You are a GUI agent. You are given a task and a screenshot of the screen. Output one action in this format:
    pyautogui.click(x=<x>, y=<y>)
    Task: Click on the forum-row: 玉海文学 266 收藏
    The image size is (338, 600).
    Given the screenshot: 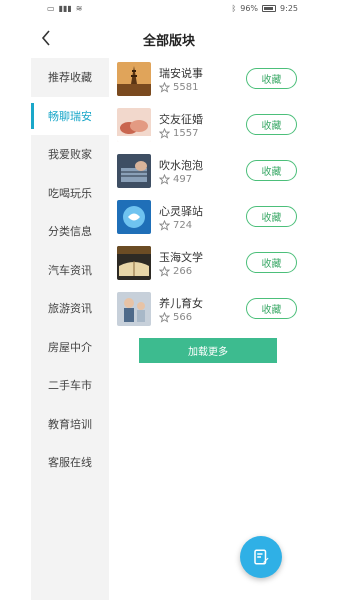 What is the action you would take?
    pyautogui.click(x=223, y=265)
    